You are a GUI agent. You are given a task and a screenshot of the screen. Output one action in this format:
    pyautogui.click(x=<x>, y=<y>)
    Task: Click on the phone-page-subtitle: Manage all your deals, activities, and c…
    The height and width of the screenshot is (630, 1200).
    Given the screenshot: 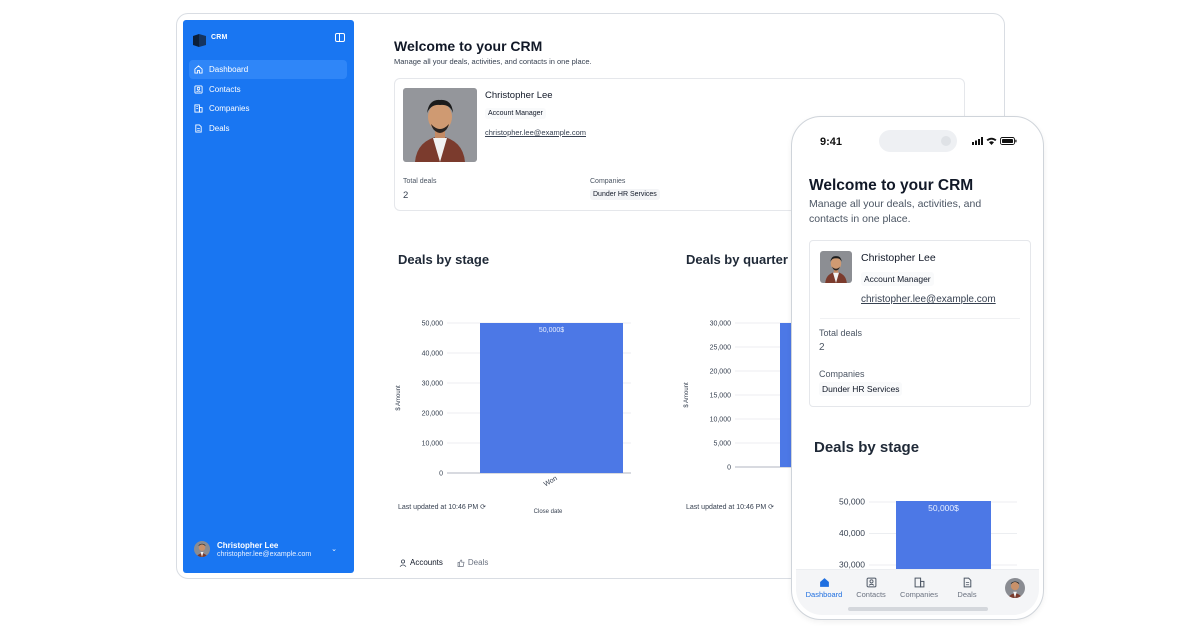 What is the action you would take?
    pyautogui.click(x=895, y=211)
    